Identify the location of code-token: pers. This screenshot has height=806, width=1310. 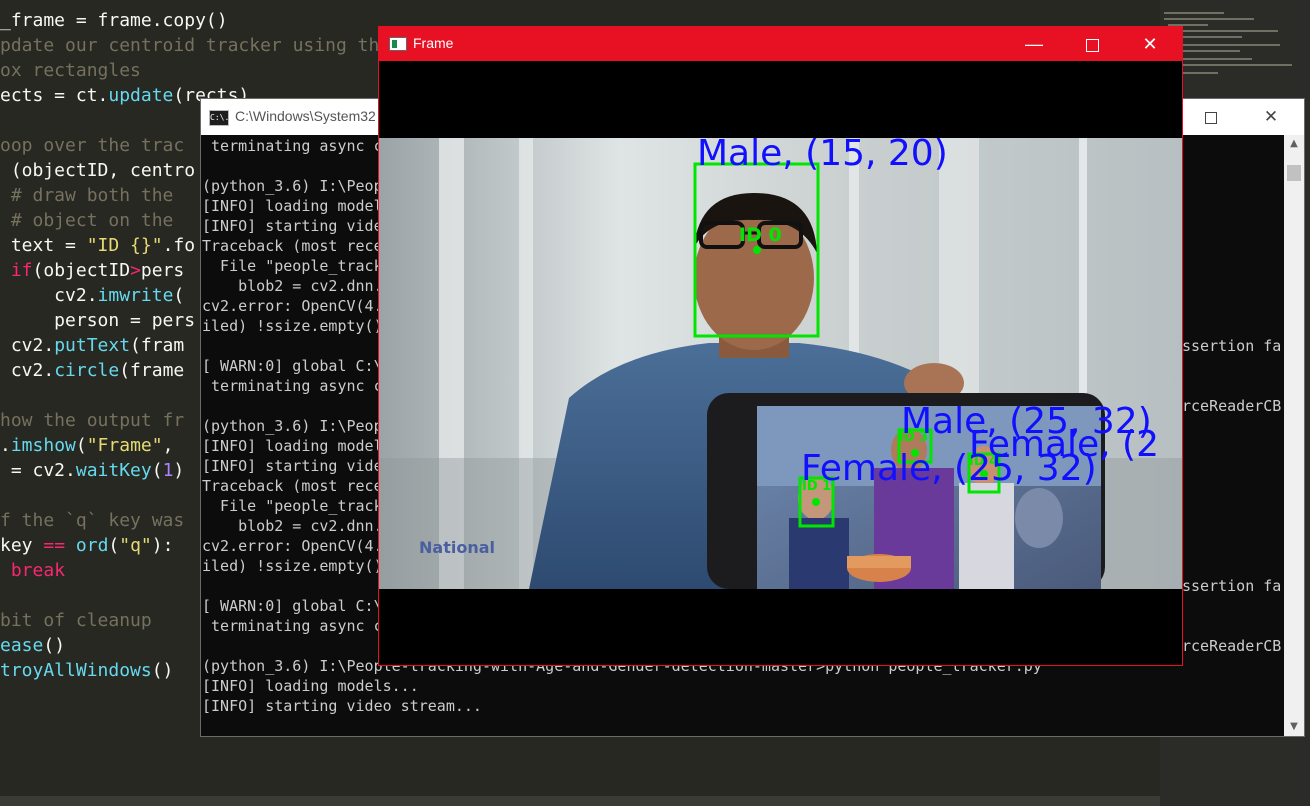
(162, 270).